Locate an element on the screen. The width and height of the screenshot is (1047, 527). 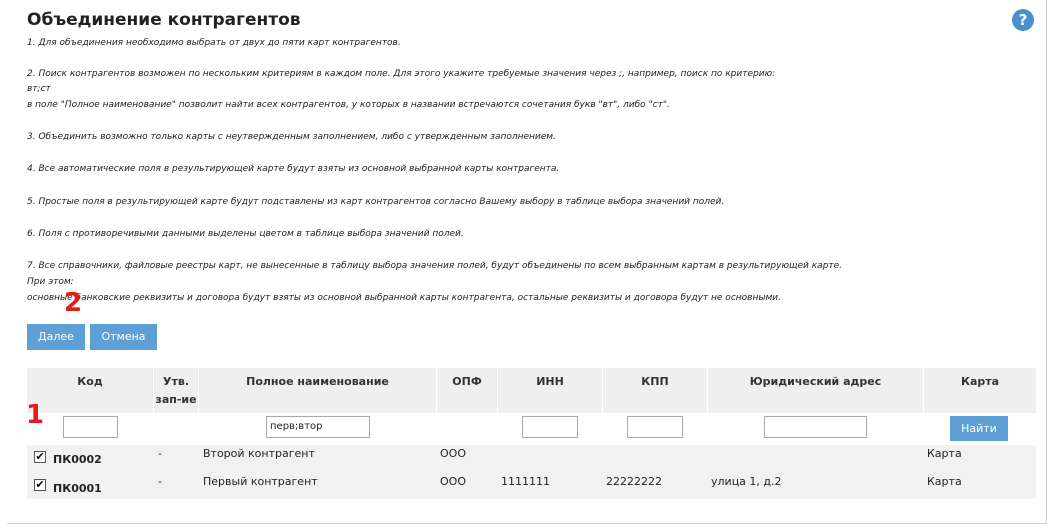
cancel-button: Отмена is located at coordinates (123, 337).